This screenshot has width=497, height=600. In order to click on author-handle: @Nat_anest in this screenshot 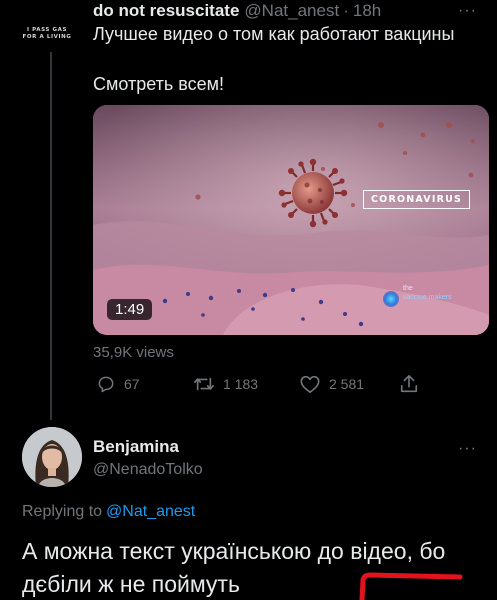, I will do `click(291, 11)`.